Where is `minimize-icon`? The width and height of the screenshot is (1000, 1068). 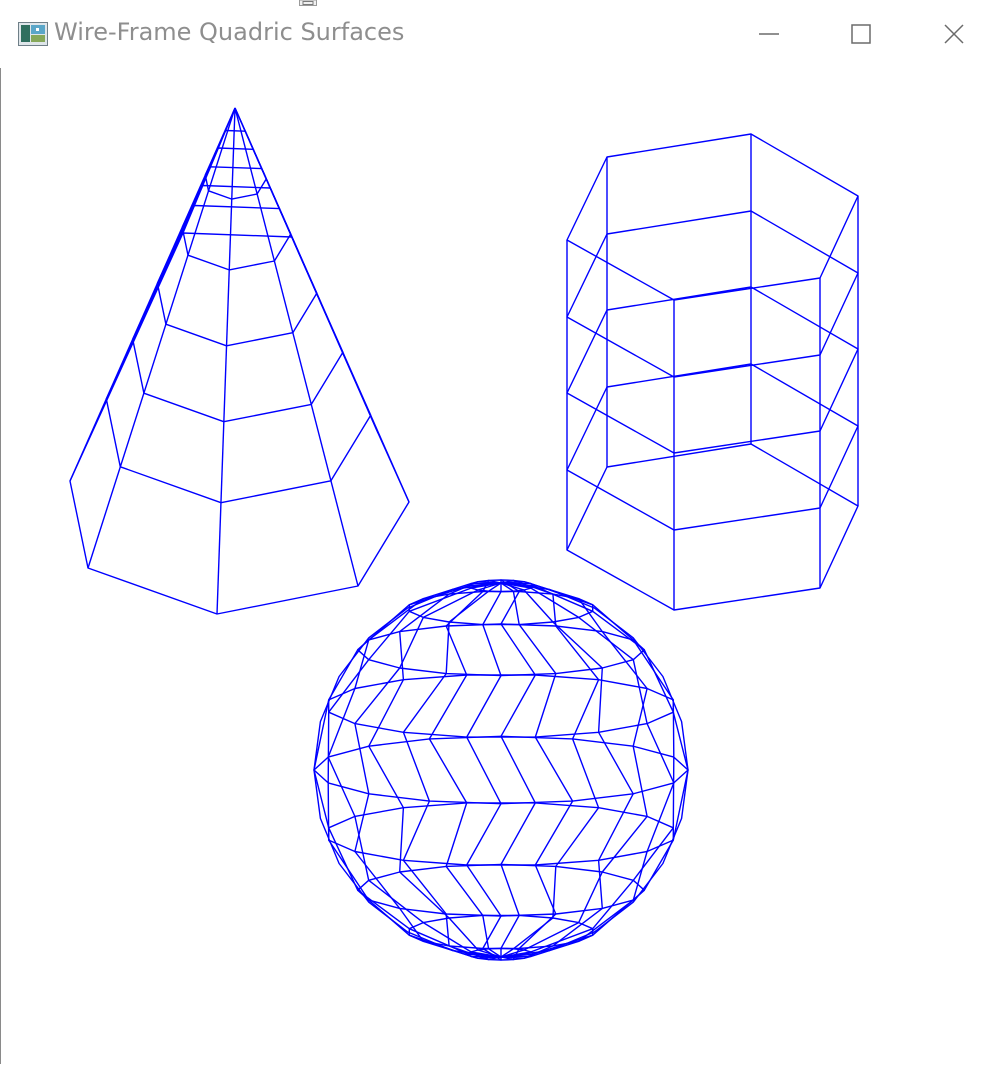 minimize-icon is located at coordinates (769, 34).